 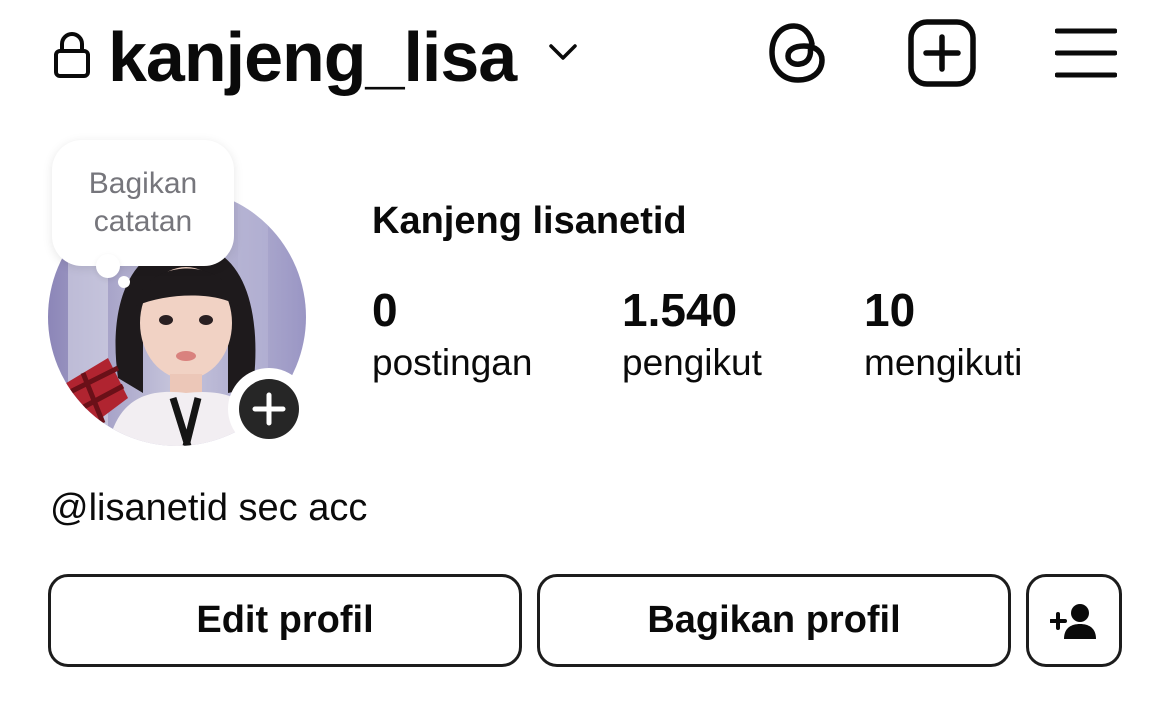 I want to click on plus-icon, so click(x=269, y=409).